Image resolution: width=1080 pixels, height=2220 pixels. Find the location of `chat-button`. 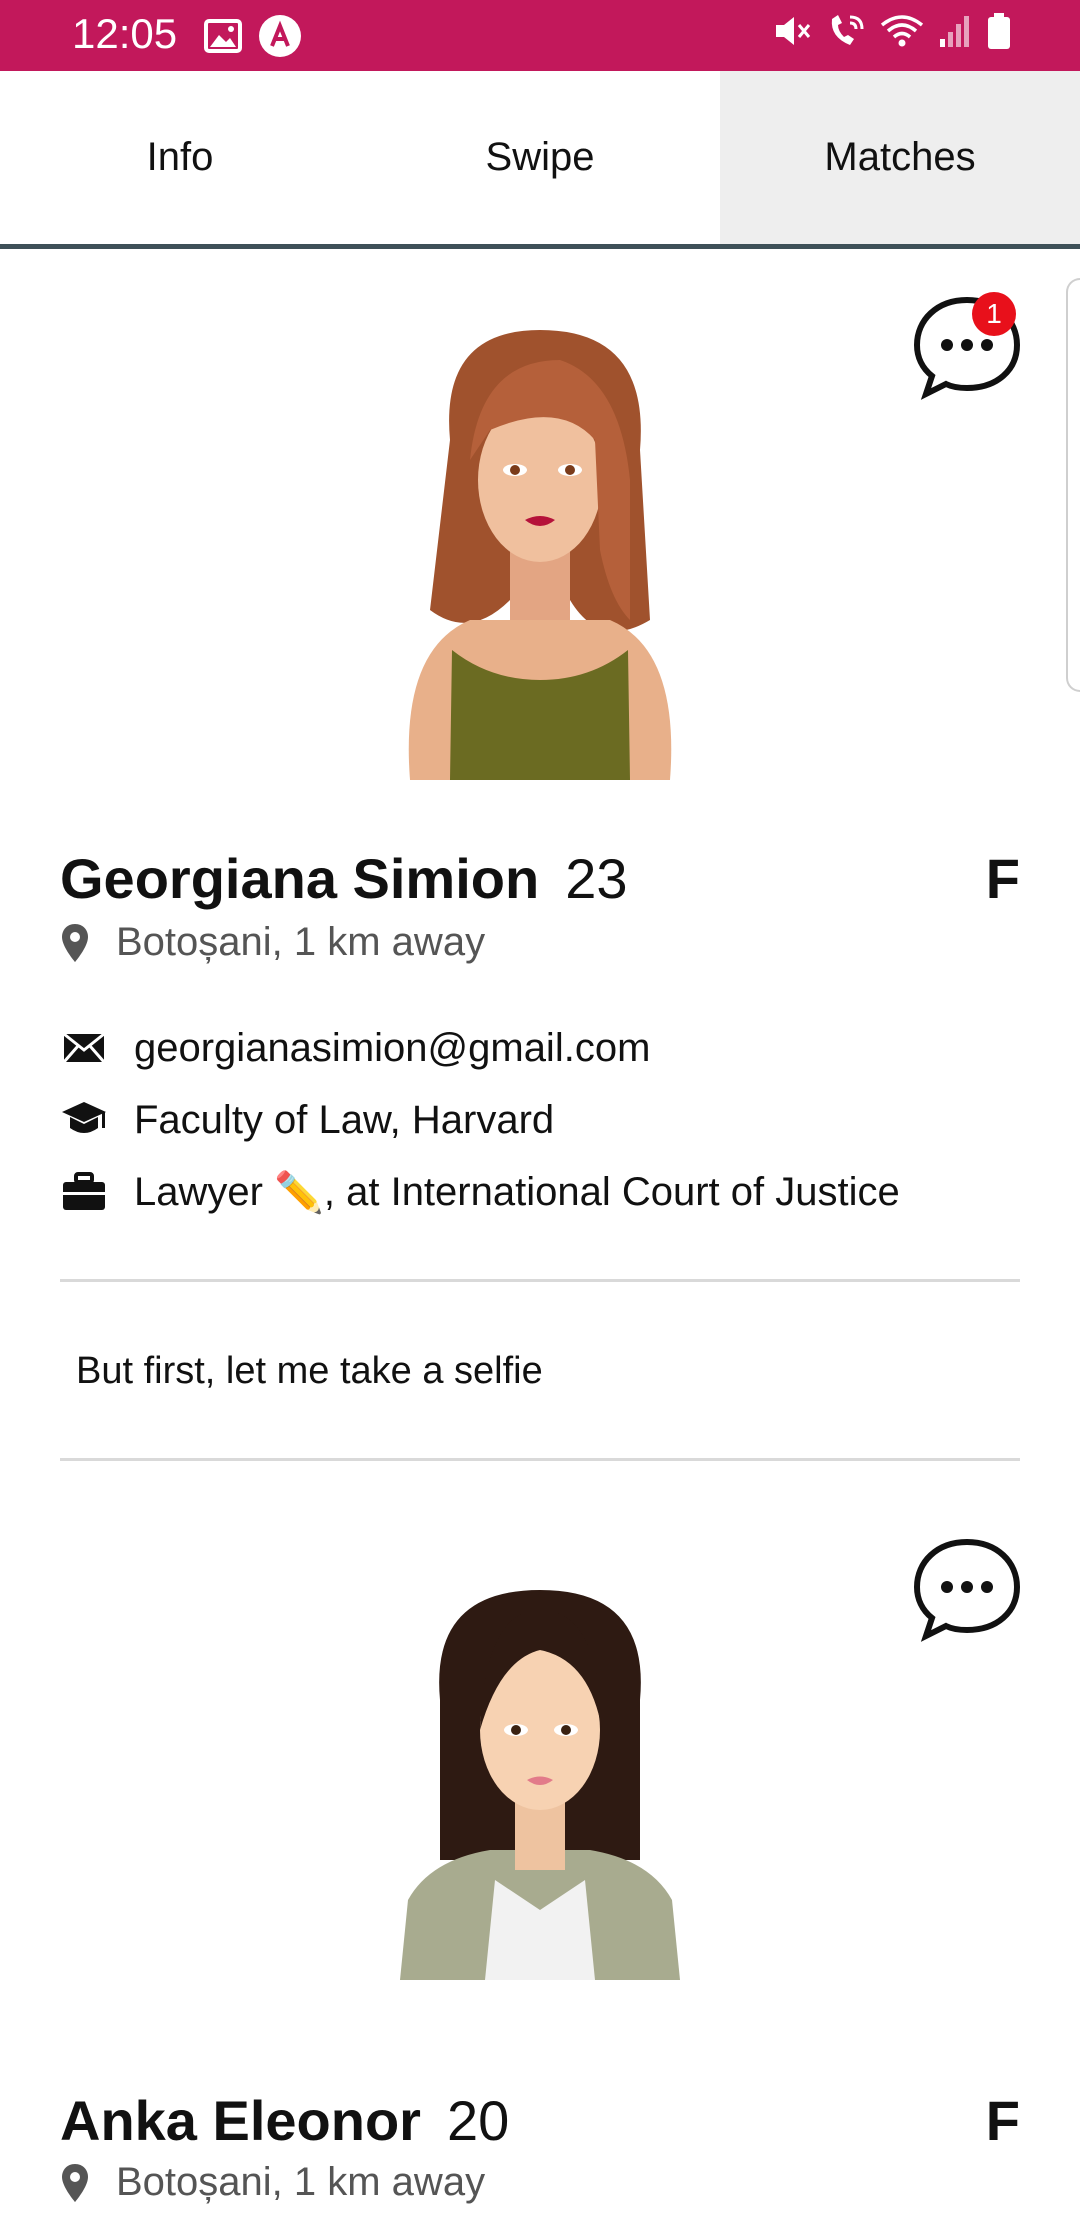

chat-button is located at coordinates (967, 1587).